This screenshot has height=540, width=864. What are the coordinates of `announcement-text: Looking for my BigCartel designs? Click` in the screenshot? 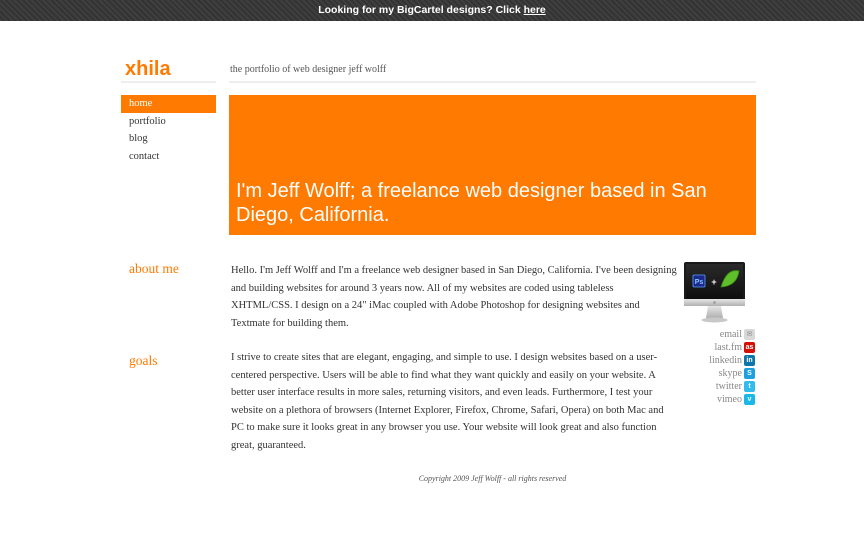 It's located at (421, 10).